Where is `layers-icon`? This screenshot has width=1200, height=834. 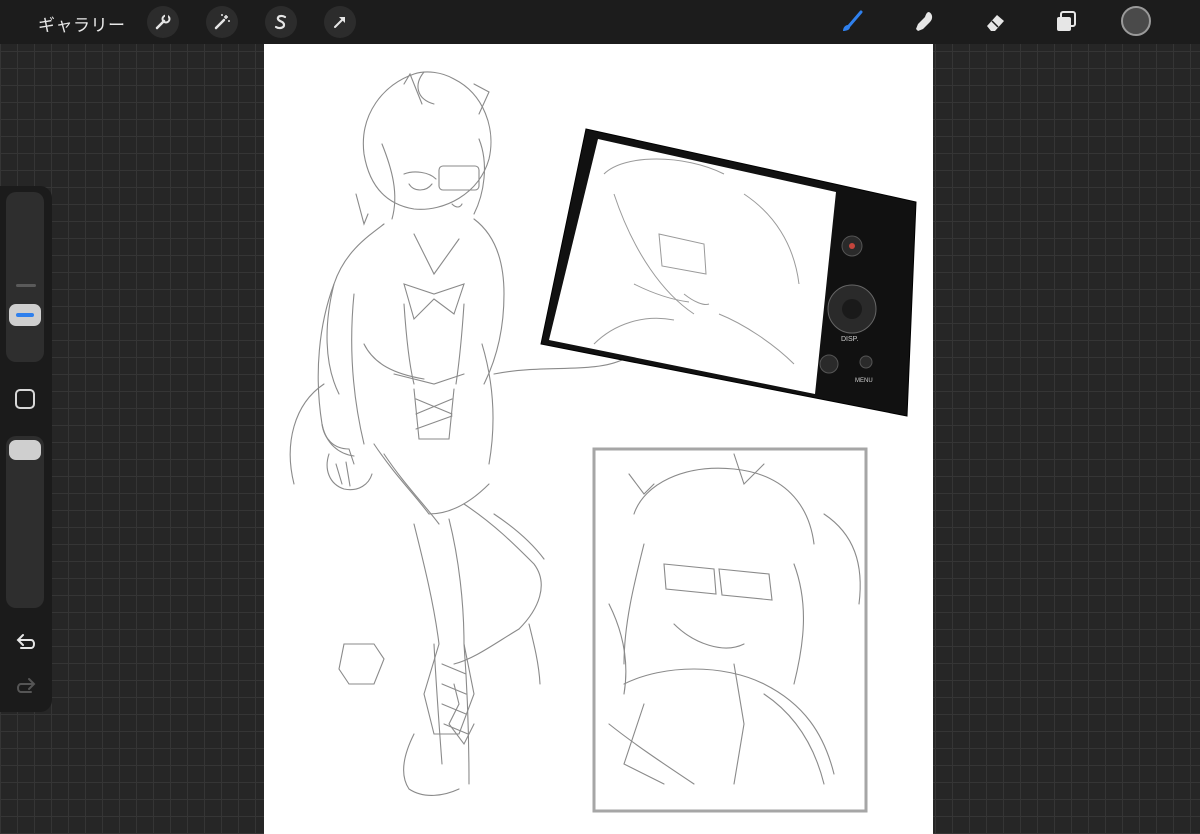
layers-icon is located at coordinates (1066, 22).